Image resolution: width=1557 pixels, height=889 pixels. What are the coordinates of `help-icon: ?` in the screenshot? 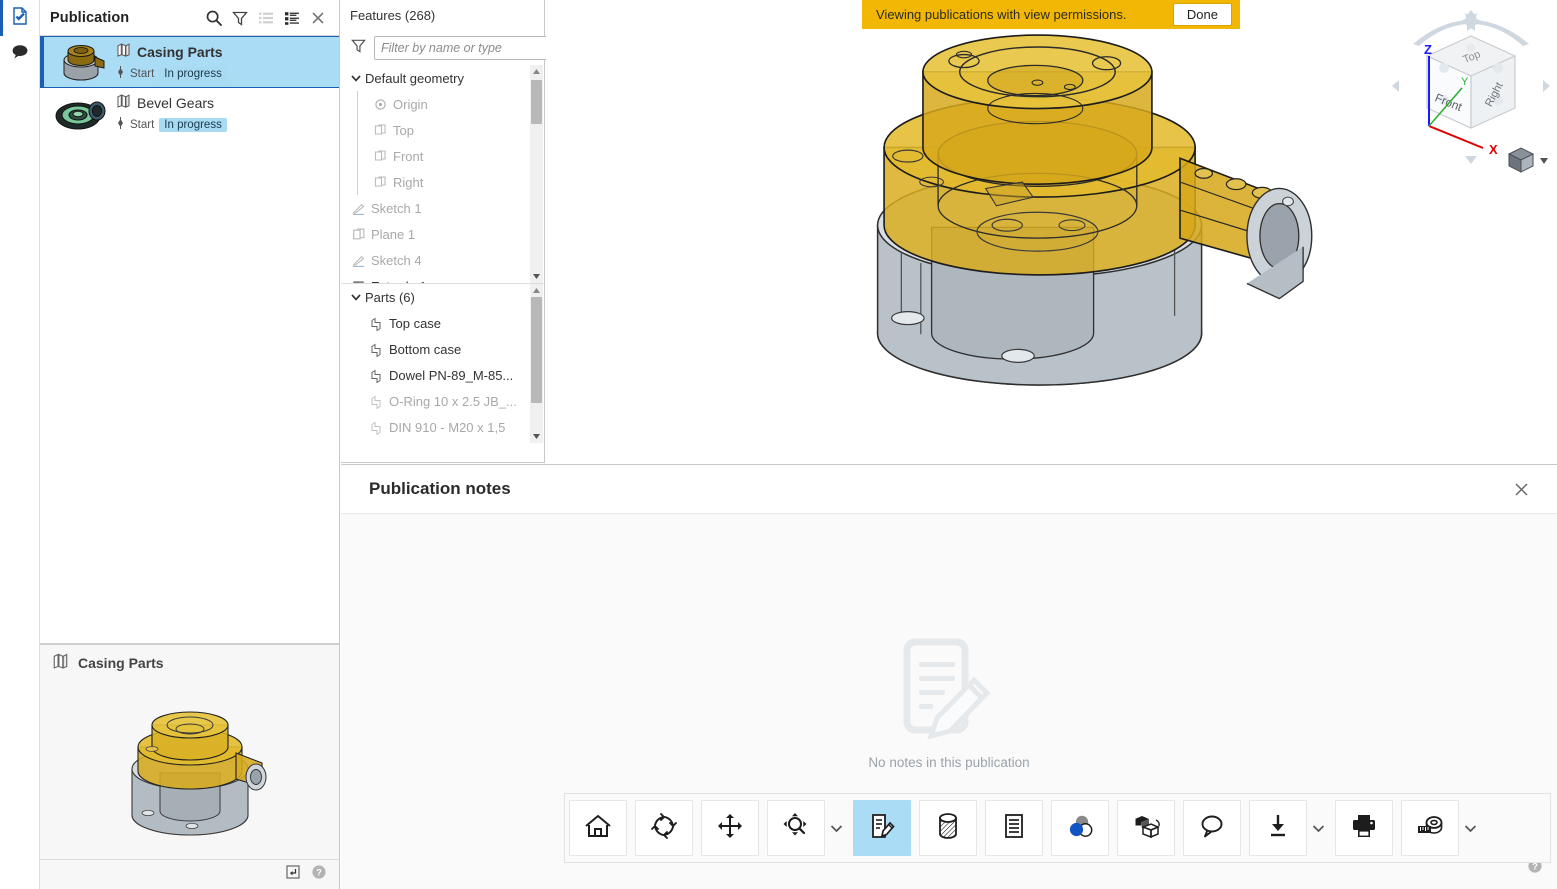 It's located at (319, 874).